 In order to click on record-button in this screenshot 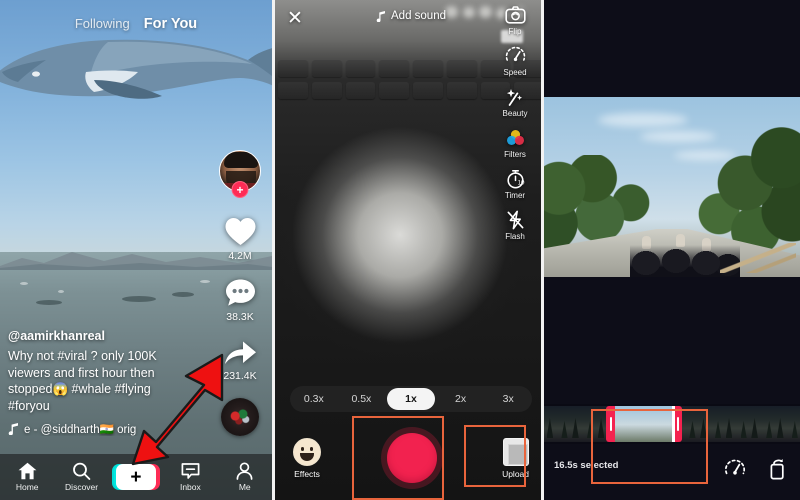, I will do `click(411, 458)`.